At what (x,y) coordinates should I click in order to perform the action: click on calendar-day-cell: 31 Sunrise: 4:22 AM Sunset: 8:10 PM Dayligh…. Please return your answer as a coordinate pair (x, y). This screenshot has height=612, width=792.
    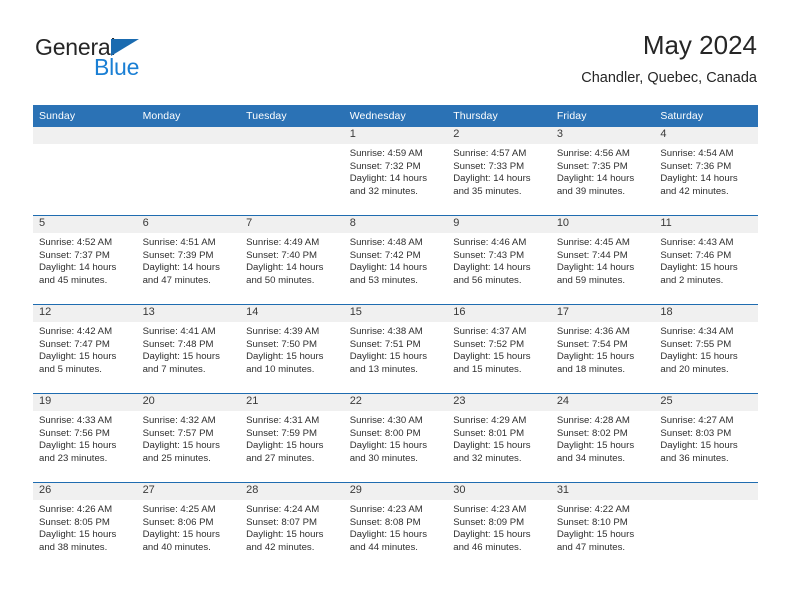
    Looking at the image, I should click on (602, 526).